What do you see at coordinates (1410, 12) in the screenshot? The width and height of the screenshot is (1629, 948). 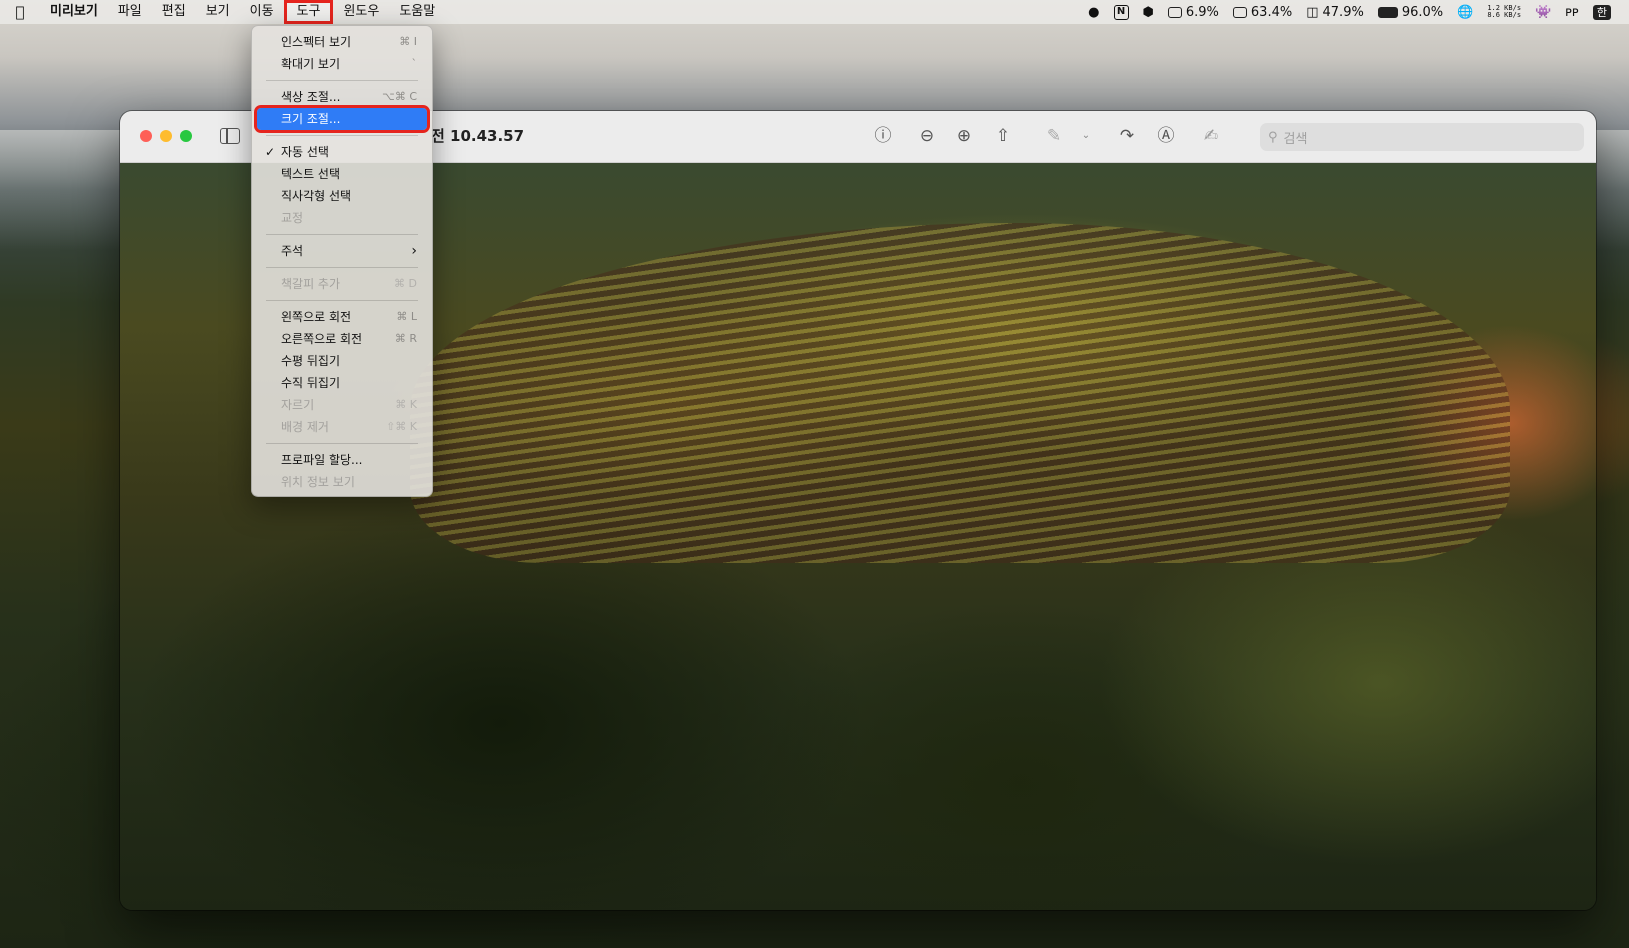 I see `battery-status: 96.0%` at bounding box center [1410, 12].